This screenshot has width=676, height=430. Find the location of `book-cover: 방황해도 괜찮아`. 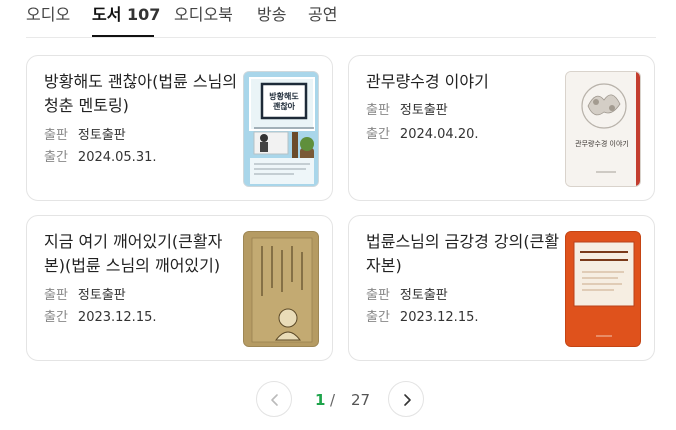

book-cover: 방황해도 괜찮아 is located at coordinates (281, 129).